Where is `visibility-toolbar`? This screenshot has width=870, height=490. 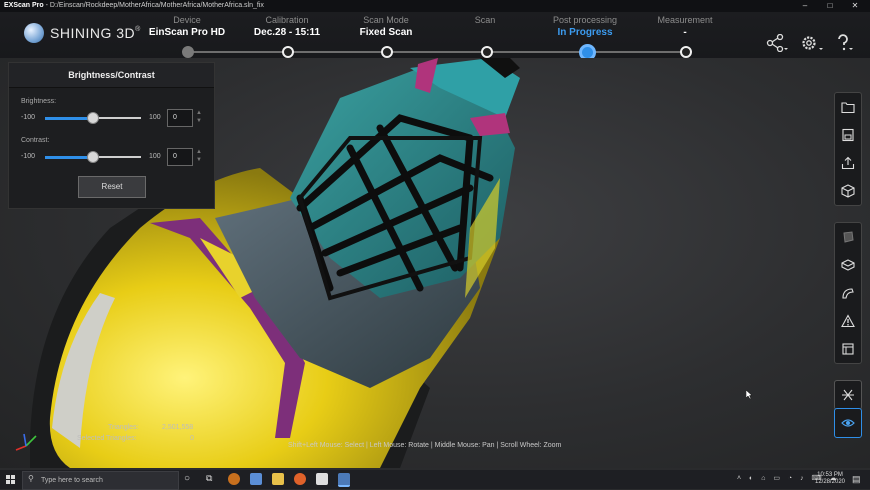 visibility-toolbar is located at coordinates (848, 423).